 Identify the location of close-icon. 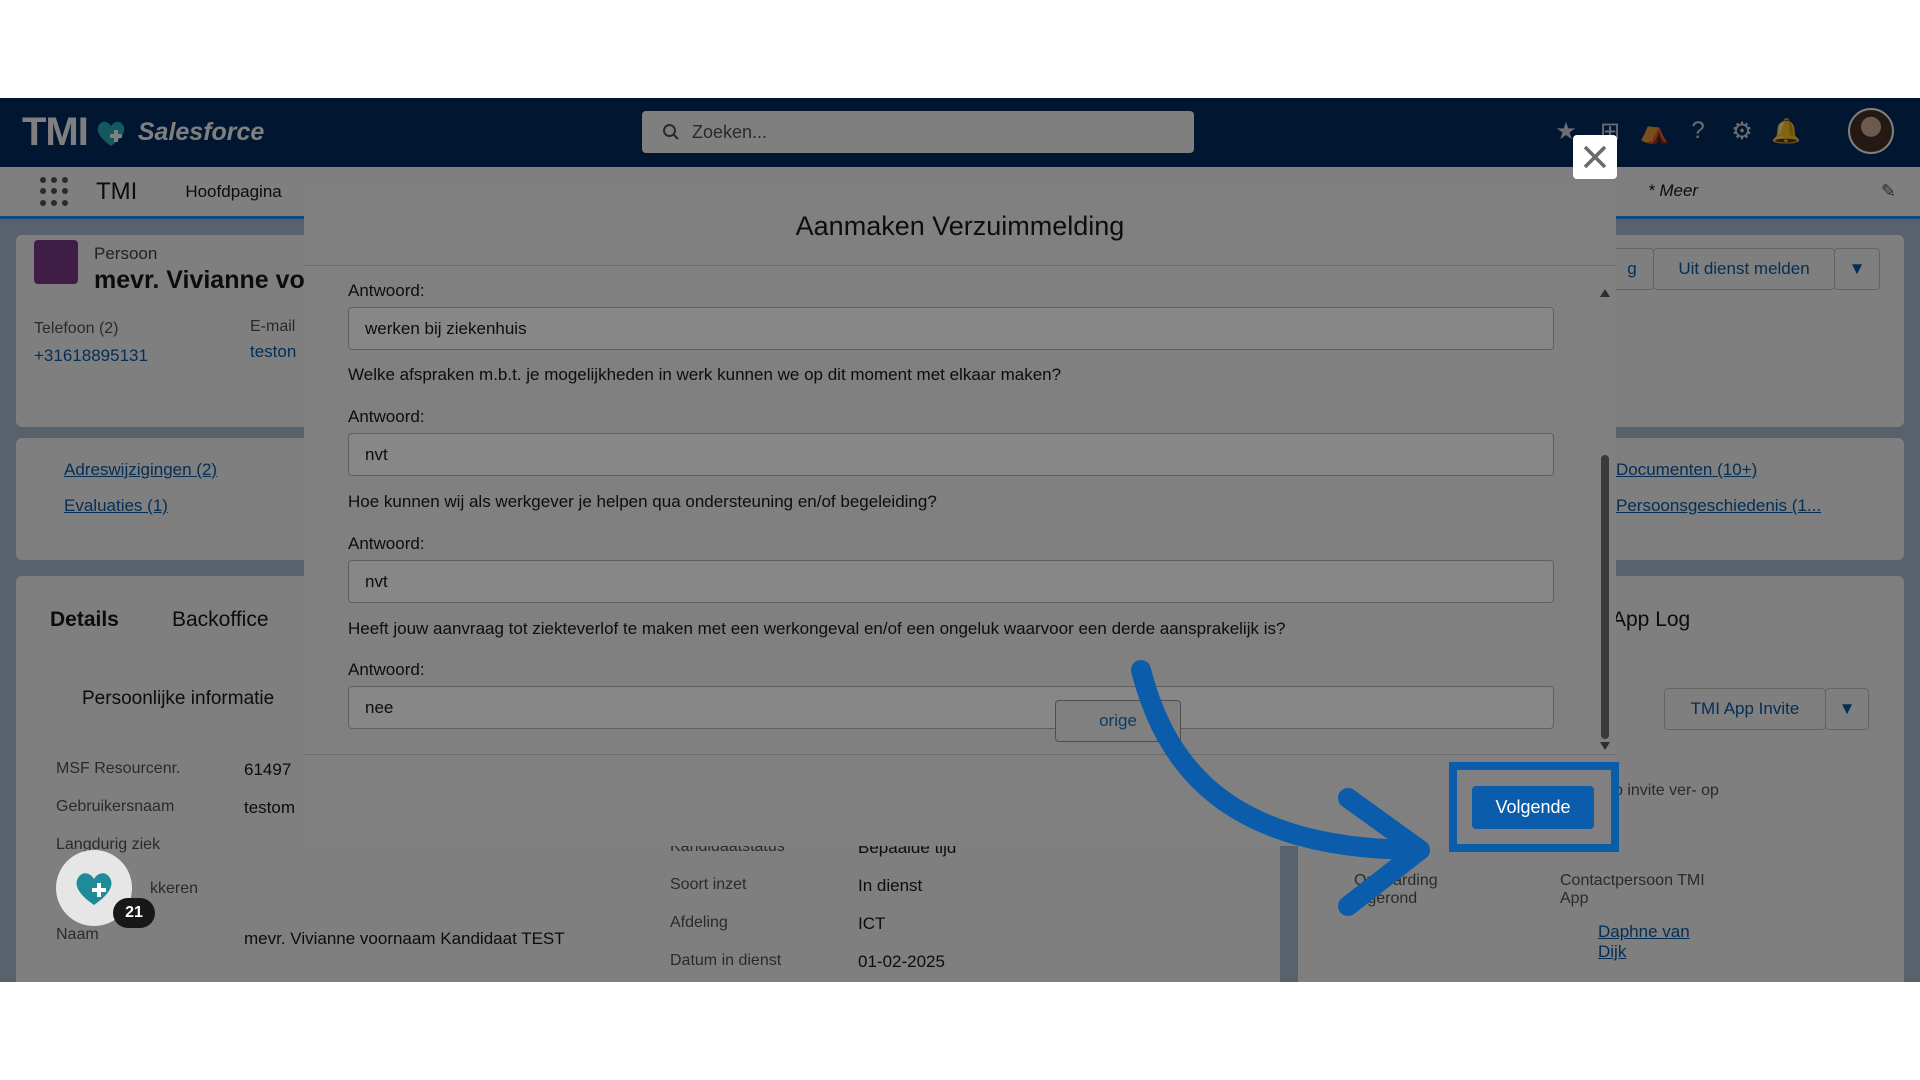
(1595, 157).